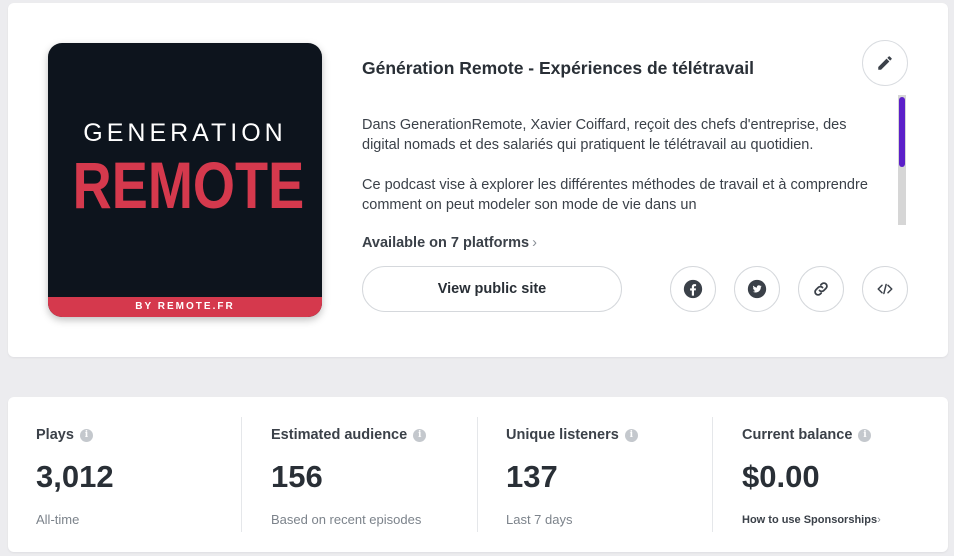  What do you see at coordinates (446, 243) in the screenshot?
I see `platforms-label: Available on 7 platforms` at bounding box center [446, 243].